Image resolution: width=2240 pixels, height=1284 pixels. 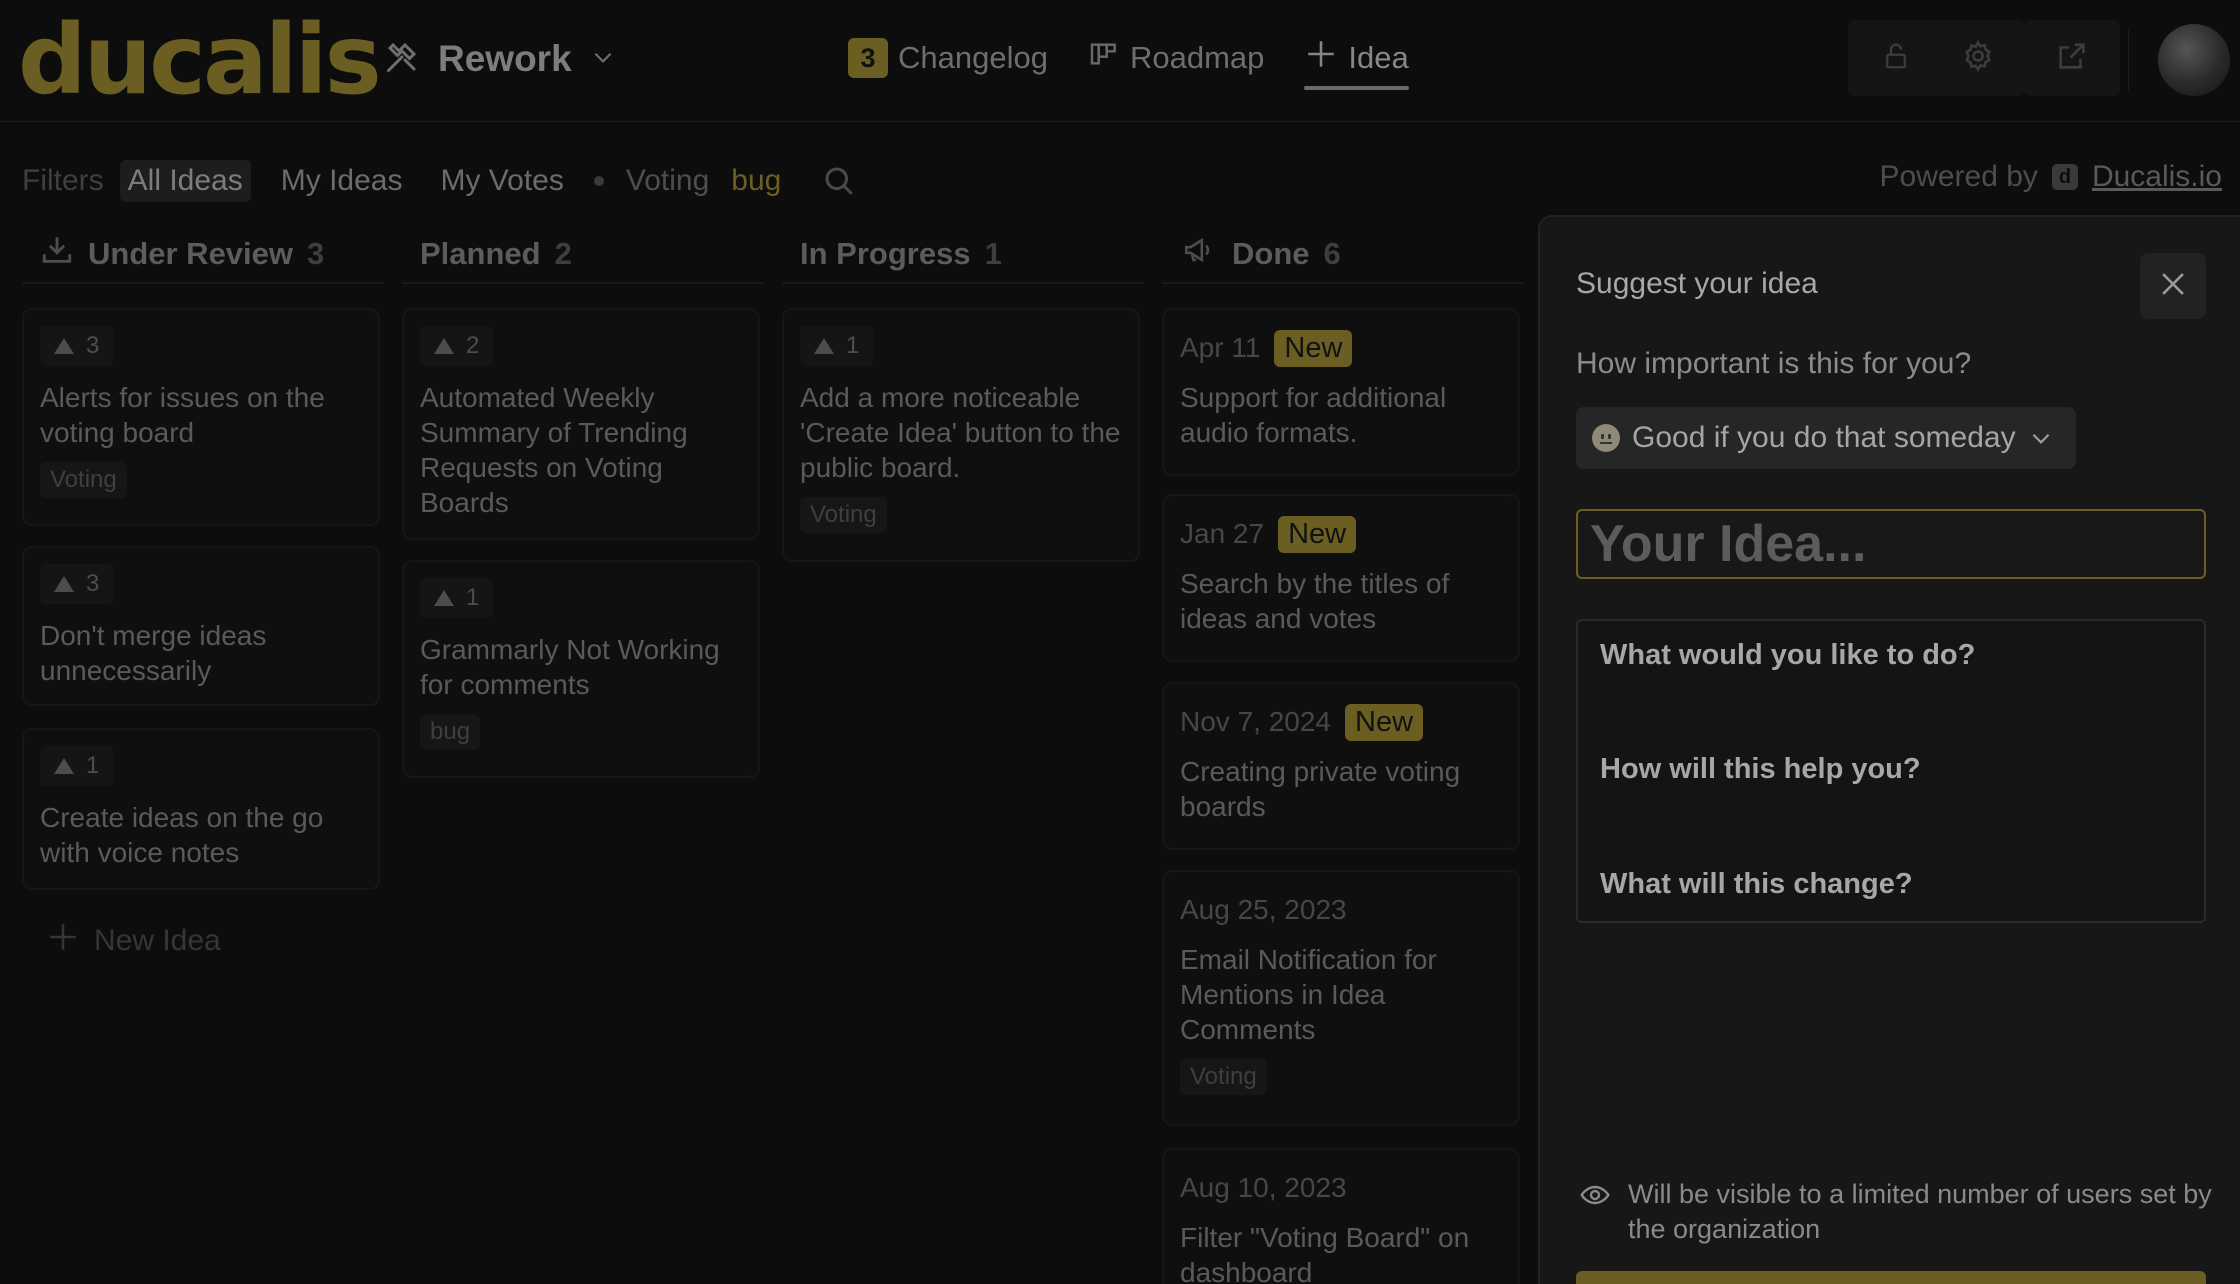 I want to click on user-avatar, so click(x=2194, y=60).